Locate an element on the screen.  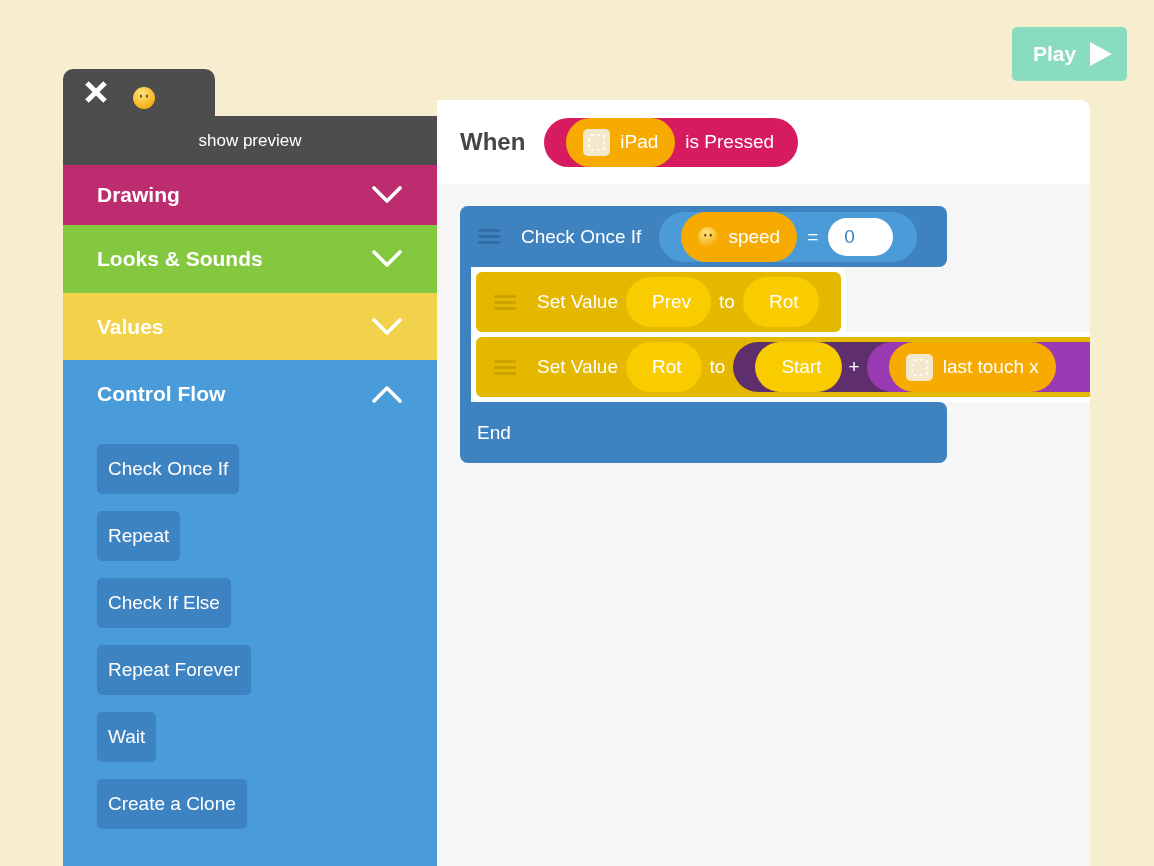
palette-block: Check If Else is located at coordinates (164, 603).